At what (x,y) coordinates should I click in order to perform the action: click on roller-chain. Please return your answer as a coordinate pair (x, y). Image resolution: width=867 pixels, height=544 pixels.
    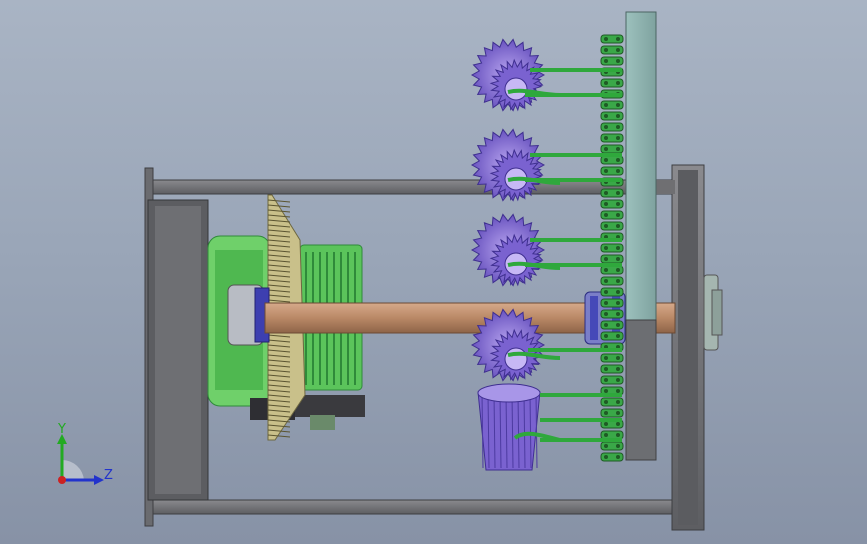
    Looking at the image, I should click on (612, 248).